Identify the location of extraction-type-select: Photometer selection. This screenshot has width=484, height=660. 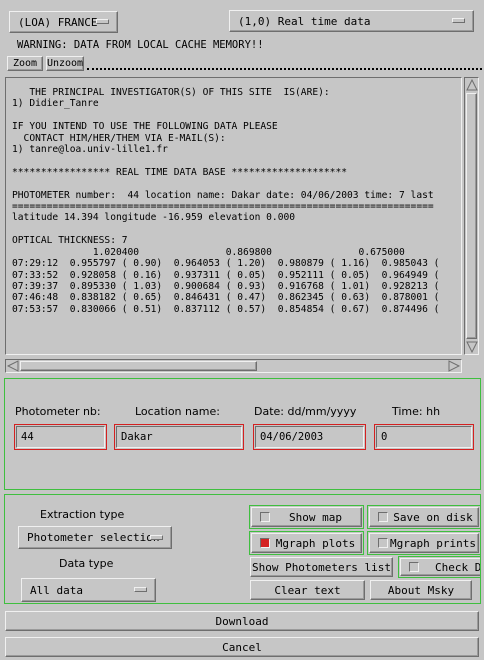
(95, 537).